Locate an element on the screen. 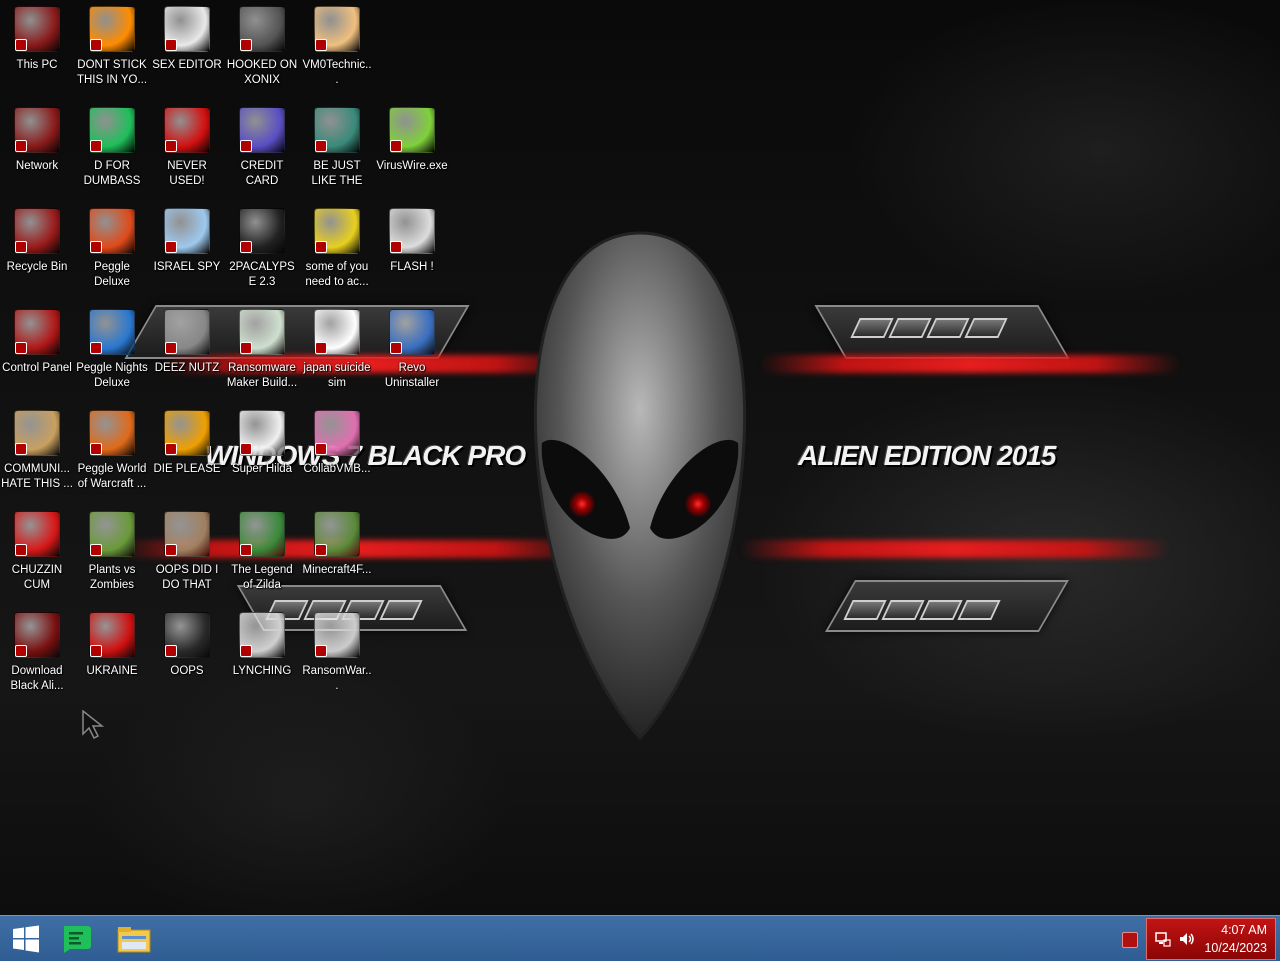  desktop-icon-label: Recycle Bin is located at coordinates (37, 267).